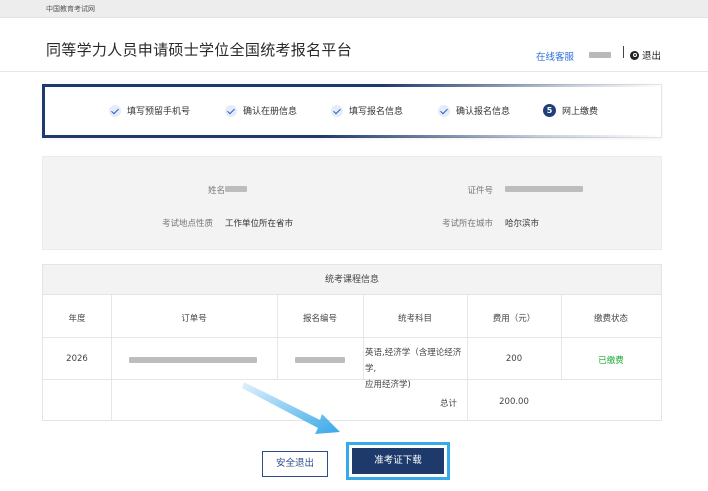 The image size is (708, 491). I want to click on step-confirm-info: 确认报名信息, so click(474, 110).